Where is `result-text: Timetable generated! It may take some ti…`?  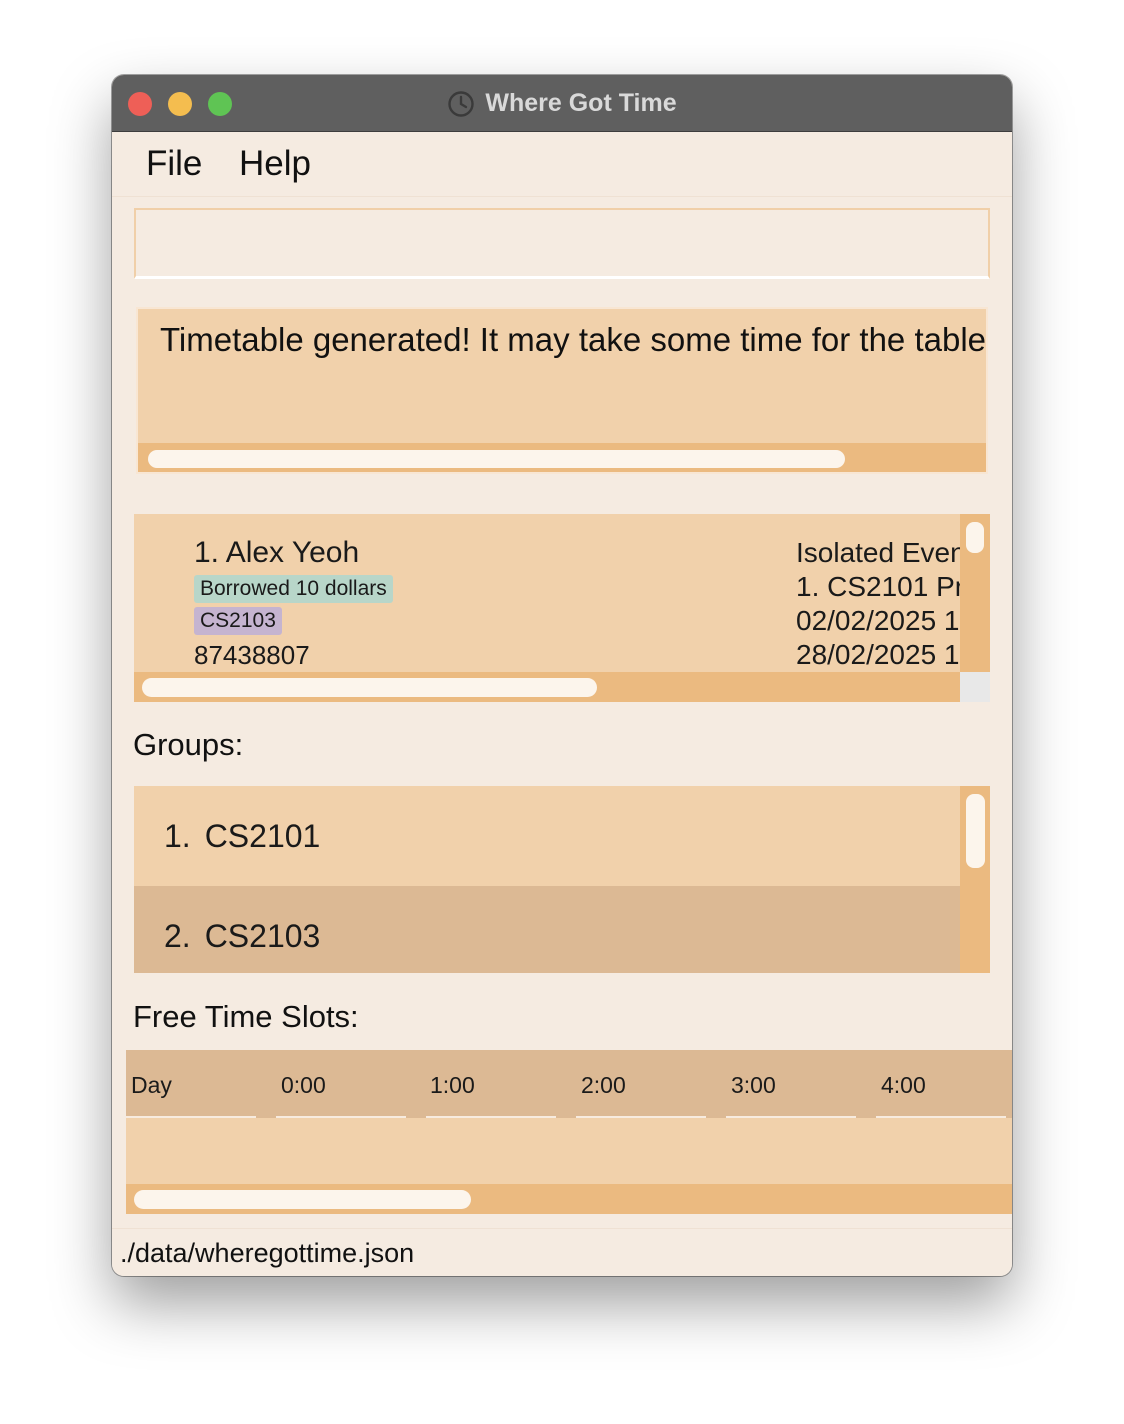 result-text: Timetable generated! It may take some ti… is located at coordinates (574, 339).